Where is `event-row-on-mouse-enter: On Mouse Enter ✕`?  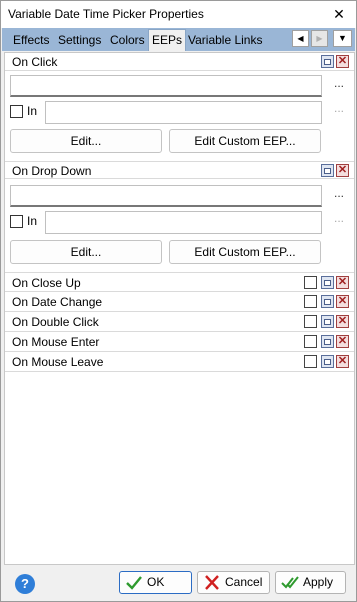 event-row-on-mouse-enter: On Mouse Enter ✕ is located at coordinates (179, 342).